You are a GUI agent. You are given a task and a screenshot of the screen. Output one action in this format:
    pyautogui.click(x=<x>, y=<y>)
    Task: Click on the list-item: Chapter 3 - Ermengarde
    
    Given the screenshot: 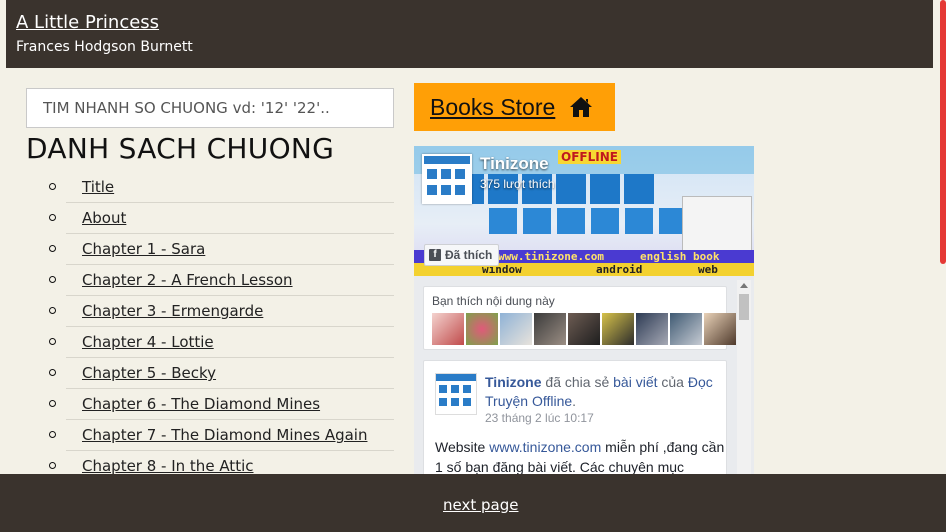 What is the action you would take?
    pyautogui.click(x=221, y=311)
    